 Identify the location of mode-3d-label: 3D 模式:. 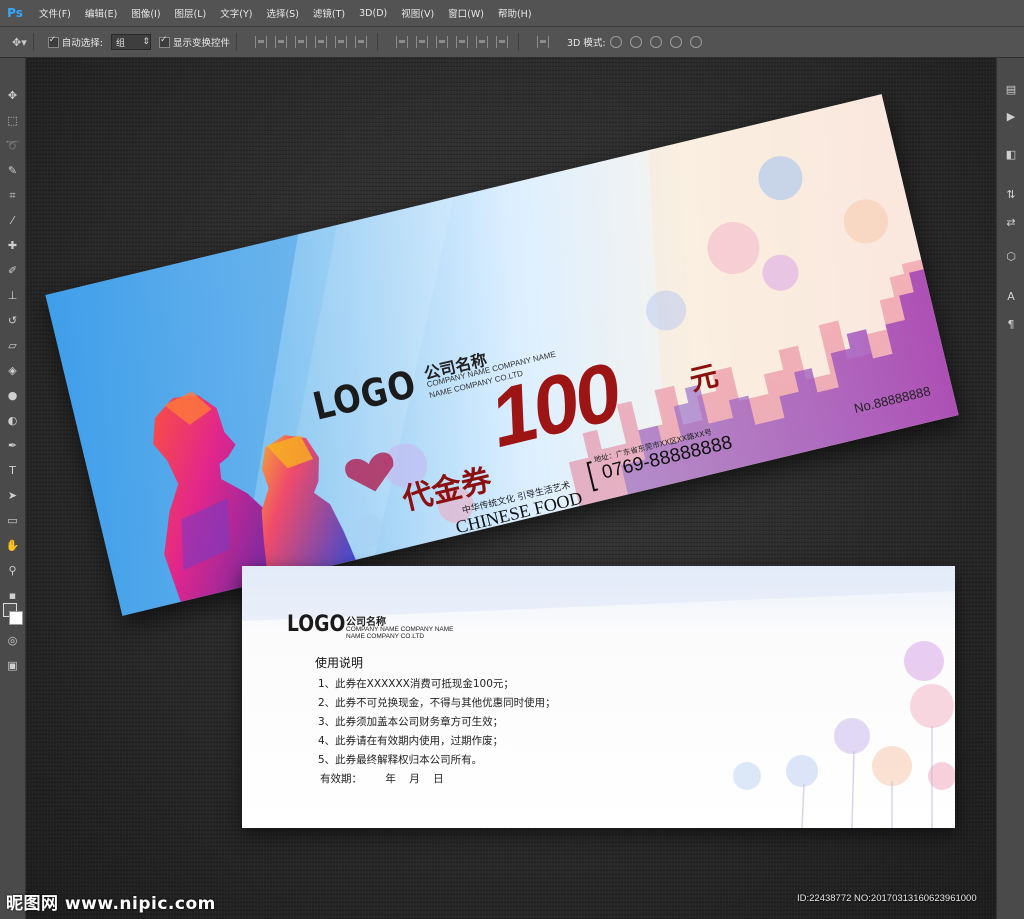
(586, 43).